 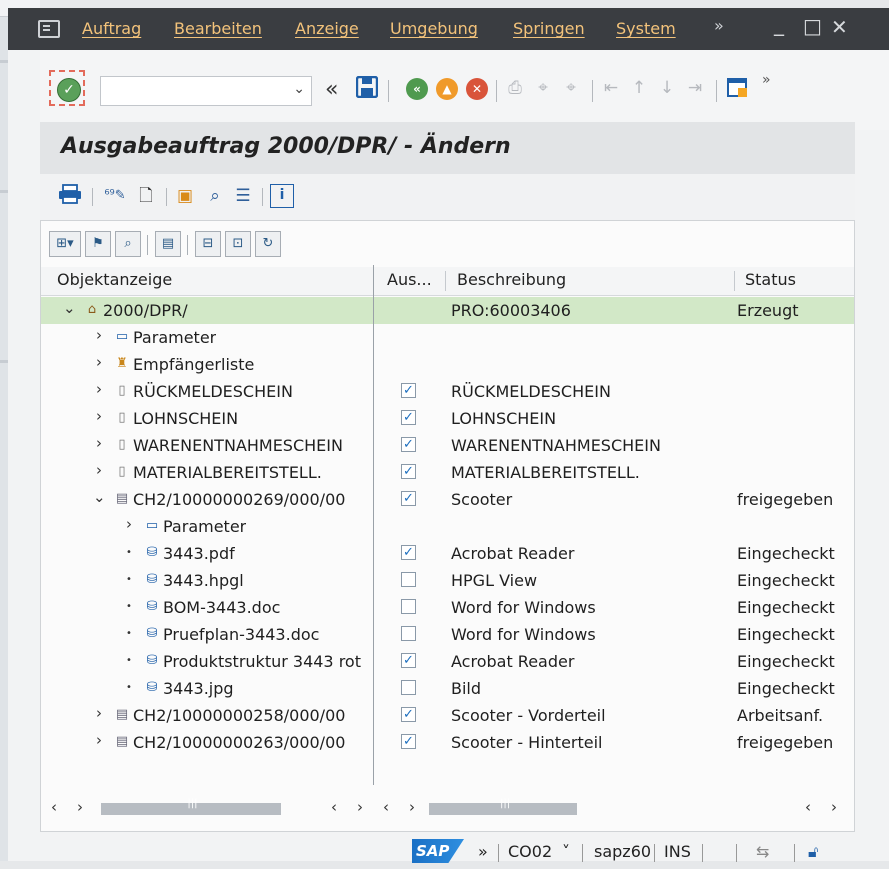 What do you see at coordinates (70, 196) in the screenshot?
I see `print-icon` at bounding box center [70, 196].